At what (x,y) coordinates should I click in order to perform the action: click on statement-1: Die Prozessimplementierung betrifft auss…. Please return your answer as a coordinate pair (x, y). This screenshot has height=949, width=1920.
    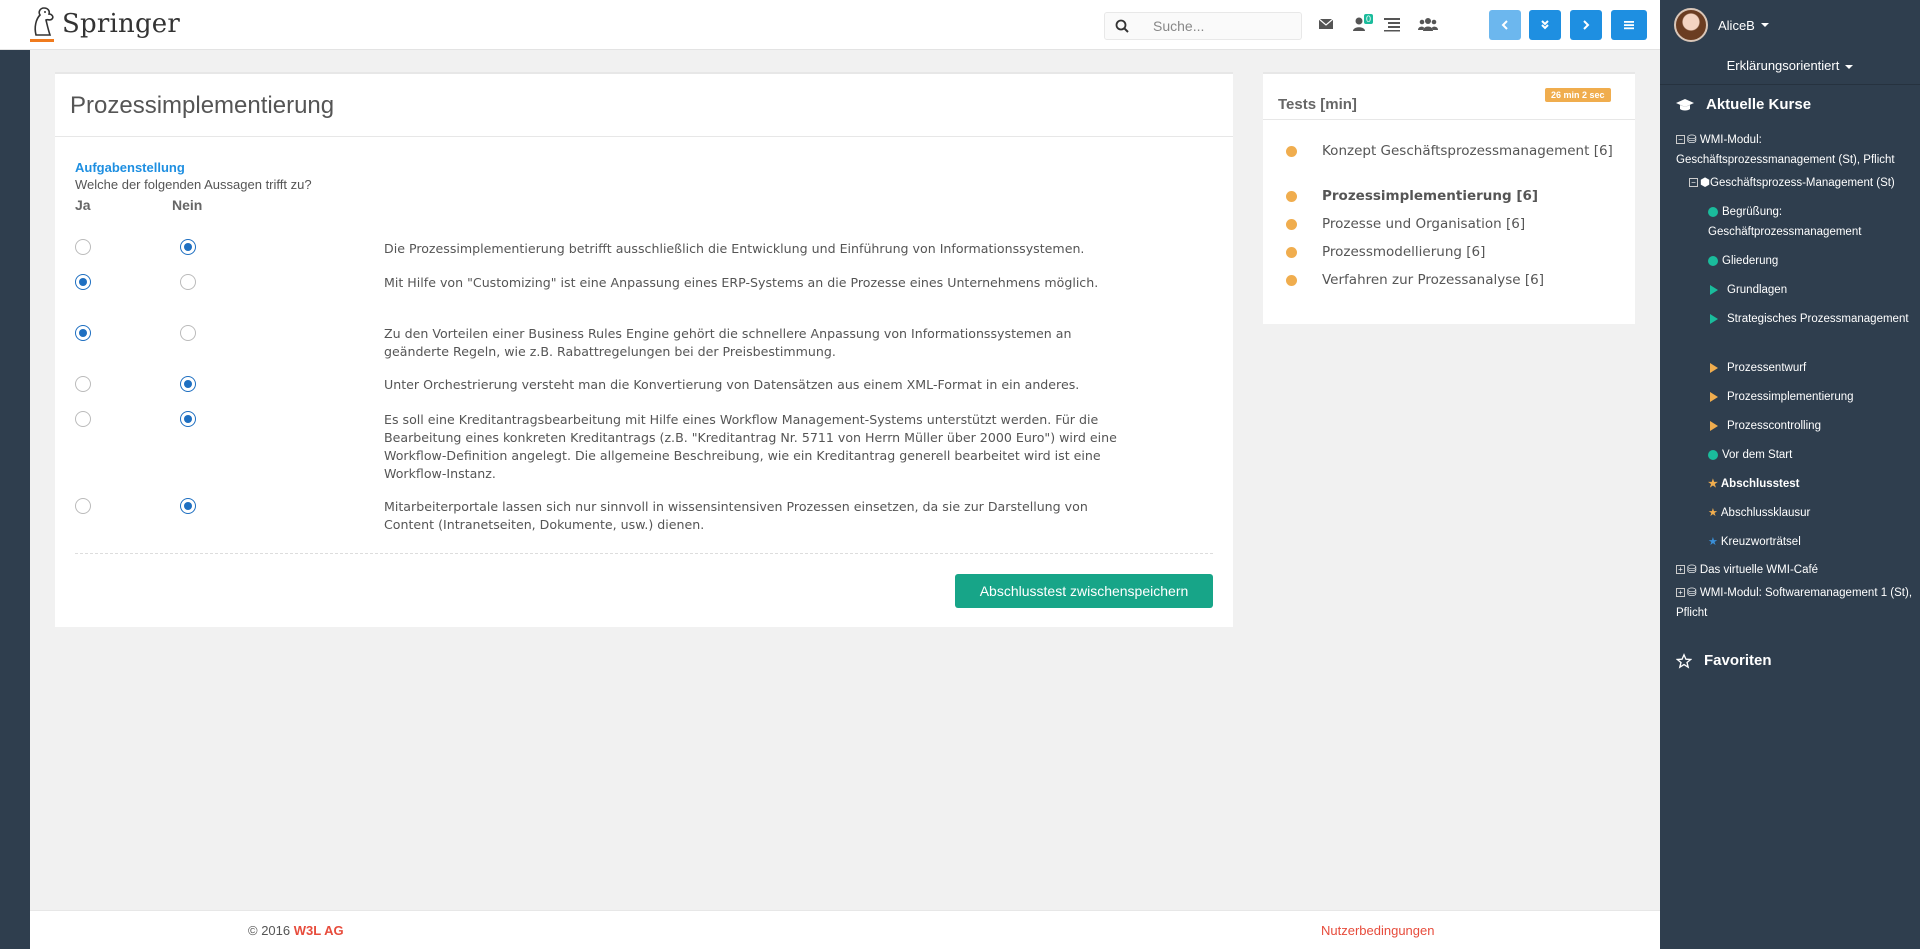
    Looking at the image, I should click on (734, 248).